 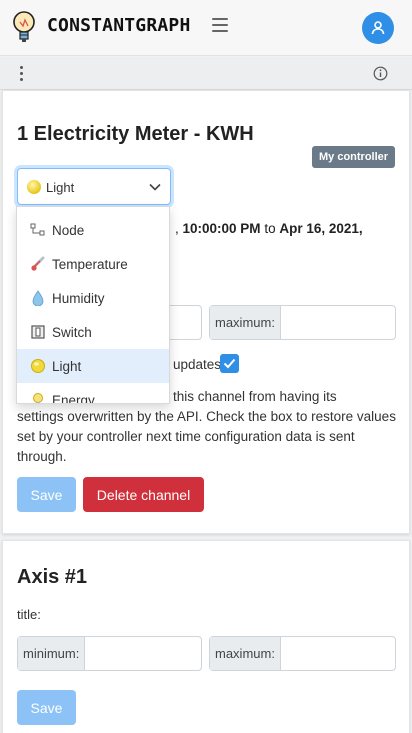 I want to click on axis-minimum-group: minimum:, so click(x=109, y=653).